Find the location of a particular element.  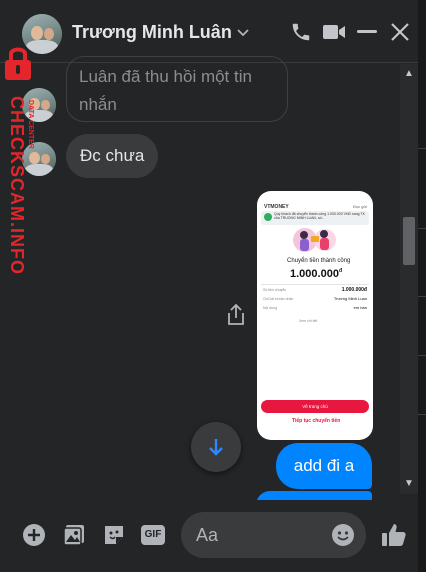

recalled-message: Luân đã thu hồi một tin nhắn is located at coordinates (177, 89).